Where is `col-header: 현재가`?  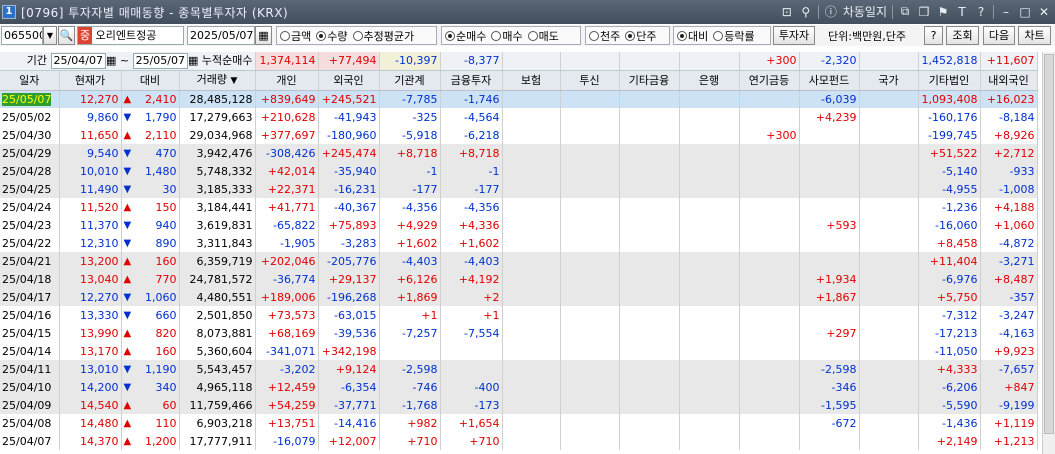
col-header: 현재가 is located at coordinates (90, 80).